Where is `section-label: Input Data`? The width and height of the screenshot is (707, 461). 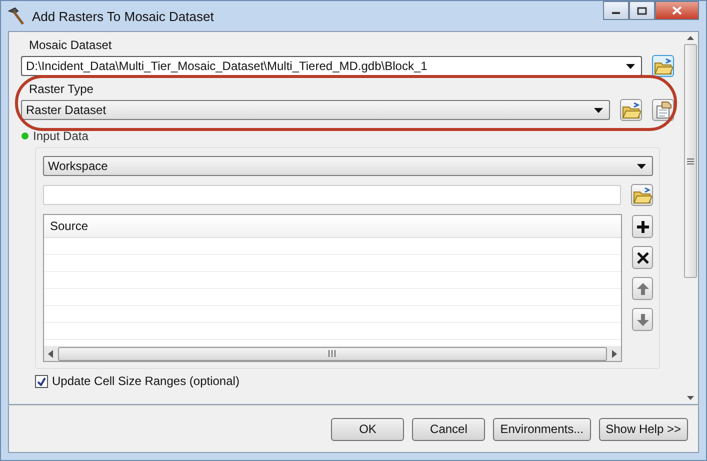 section-label: Input Data is located at coordinates (60, 136).